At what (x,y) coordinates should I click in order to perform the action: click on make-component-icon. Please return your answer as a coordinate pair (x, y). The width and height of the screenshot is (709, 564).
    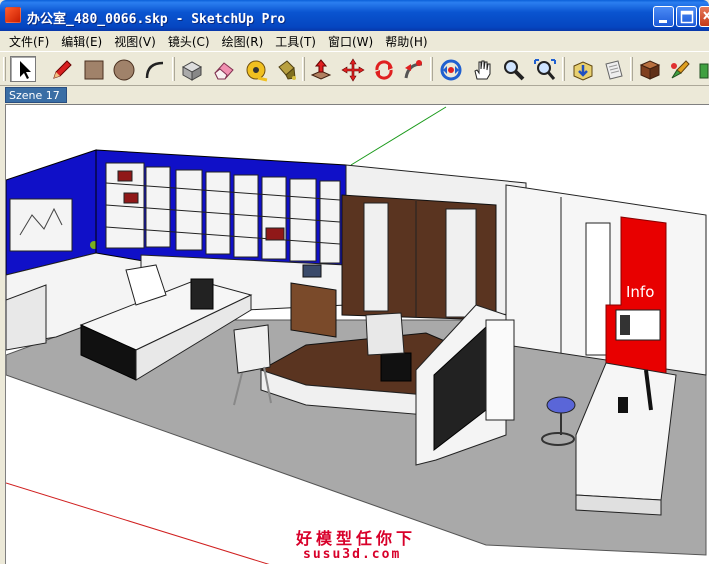
    Looking at the image, I should click on (192, 71).